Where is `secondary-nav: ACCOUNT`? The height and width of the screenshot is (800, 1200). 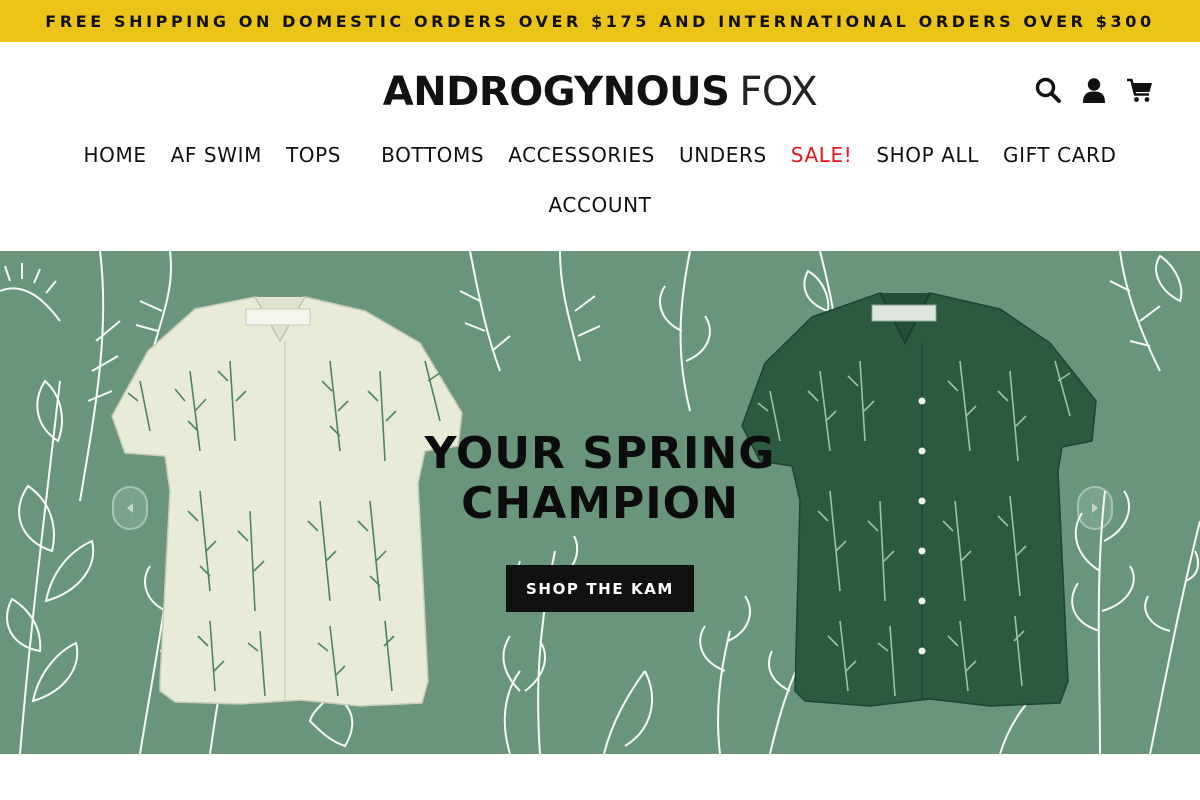 secondary-nav: ACCOUNT is located at coordinates (600, 205).